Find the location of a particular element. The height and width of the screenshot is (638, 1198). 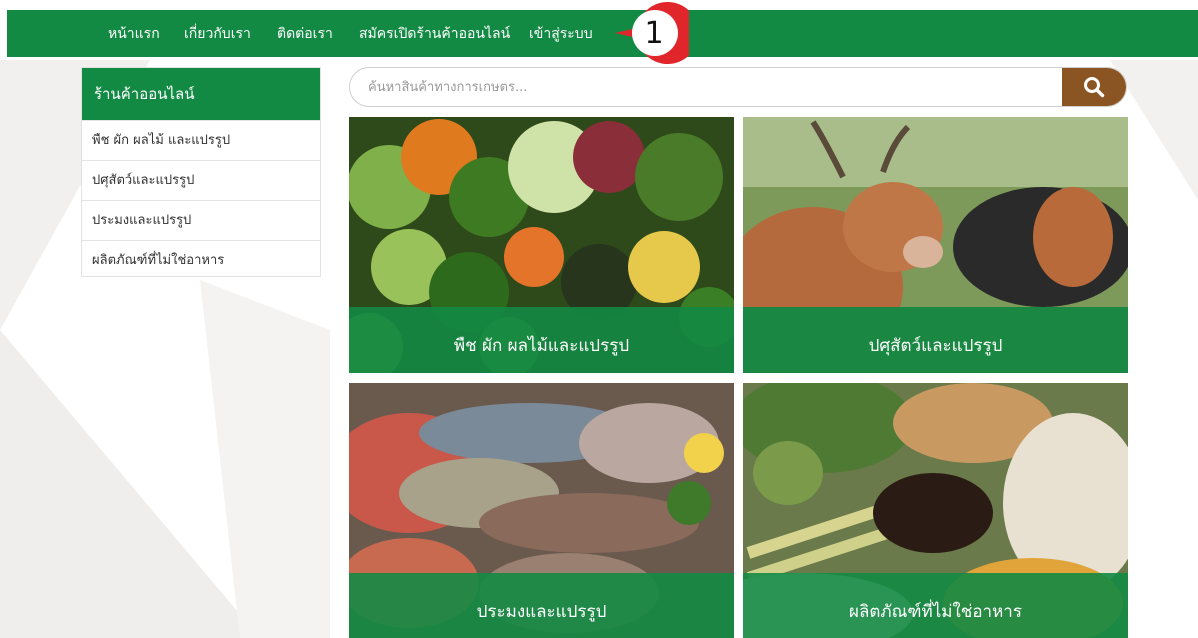

callout-number: 1 is located at coordinates (654, 33).